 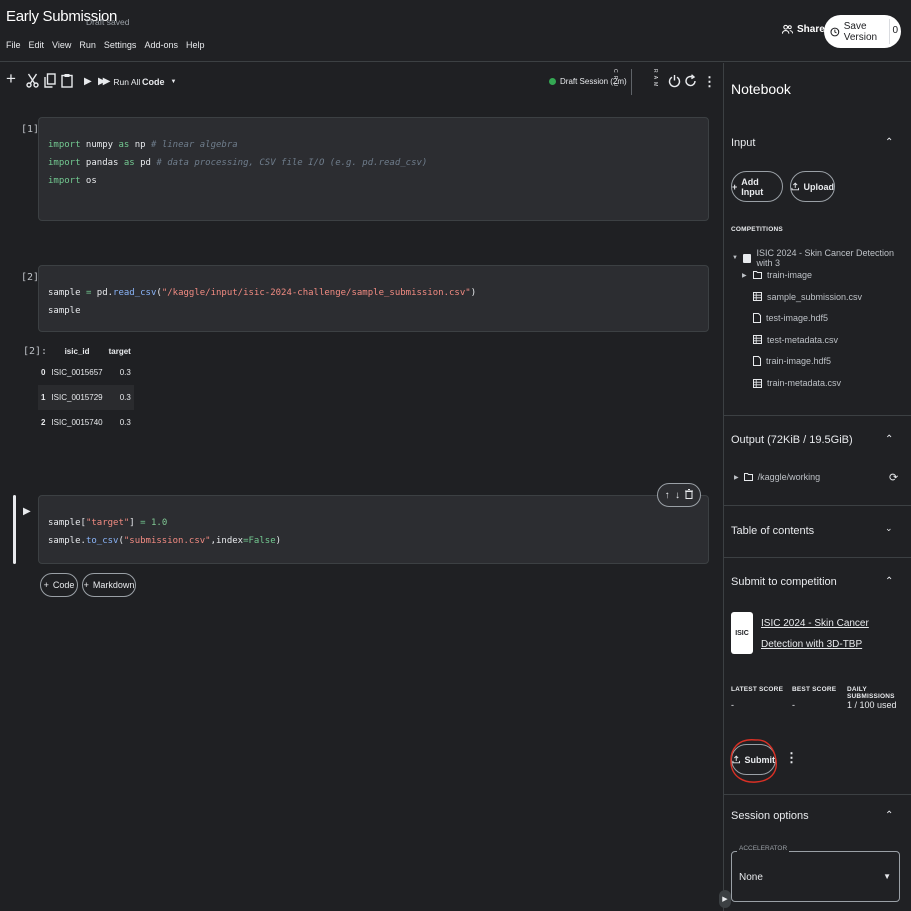 I want to click on file-tree-item: test-metadata.csv, so click(x=790, y=340).